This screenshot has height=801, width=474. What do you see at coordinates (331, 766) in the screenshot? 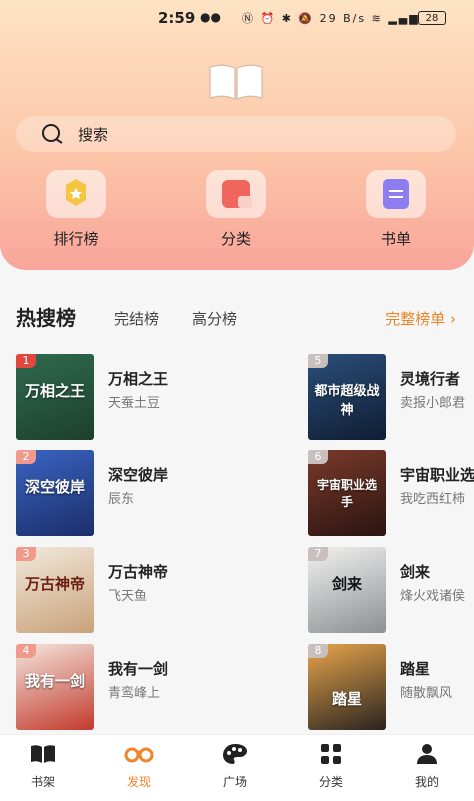
I see `nav-category: 分类` at bounding box center [331, 766].